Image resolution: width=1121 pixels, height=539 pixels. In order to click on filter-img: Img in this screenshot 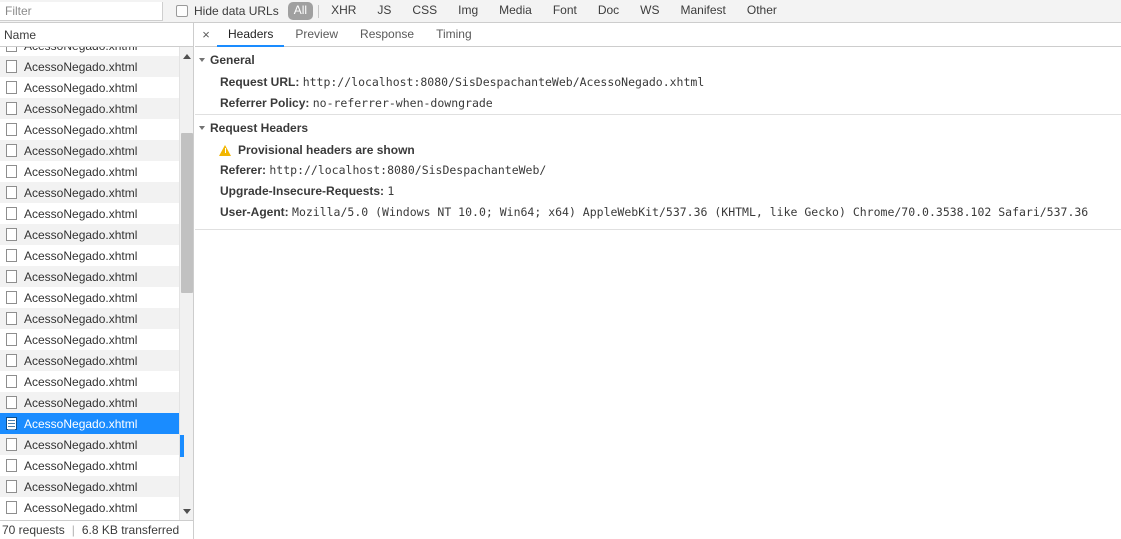, I will do `click(468, 11)`.